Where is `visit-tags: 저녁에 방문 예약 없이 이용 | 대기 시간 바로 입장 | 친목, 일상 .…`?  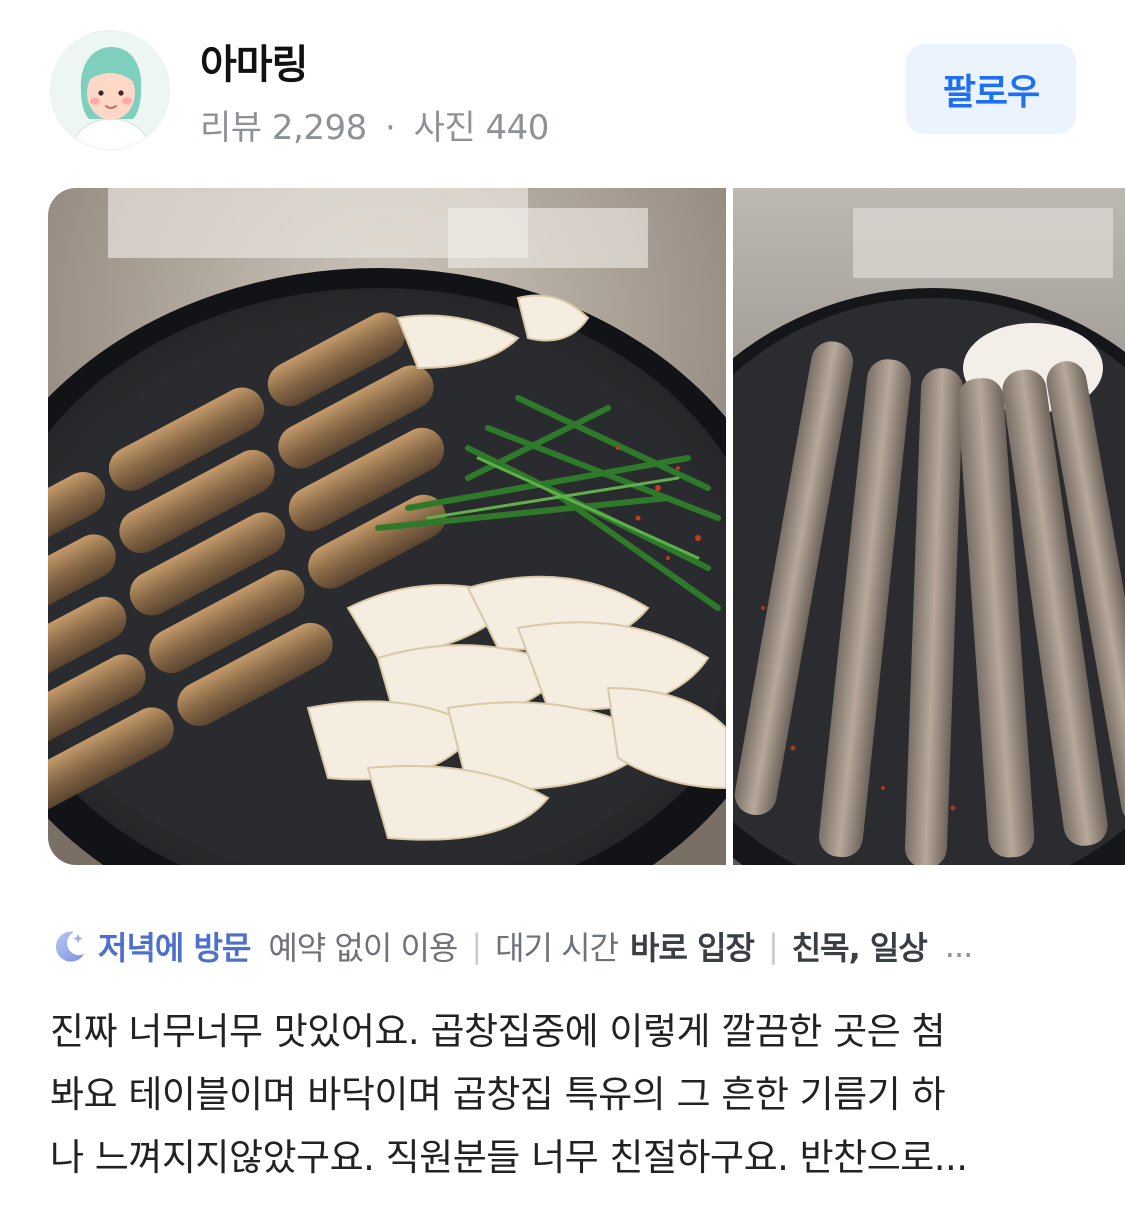
visit-tags: 저녁에 방문 예약 없이 이용 | 대기 시간 바로 입장 | 친목, 일상 .… is located at coordinates (570, 946).